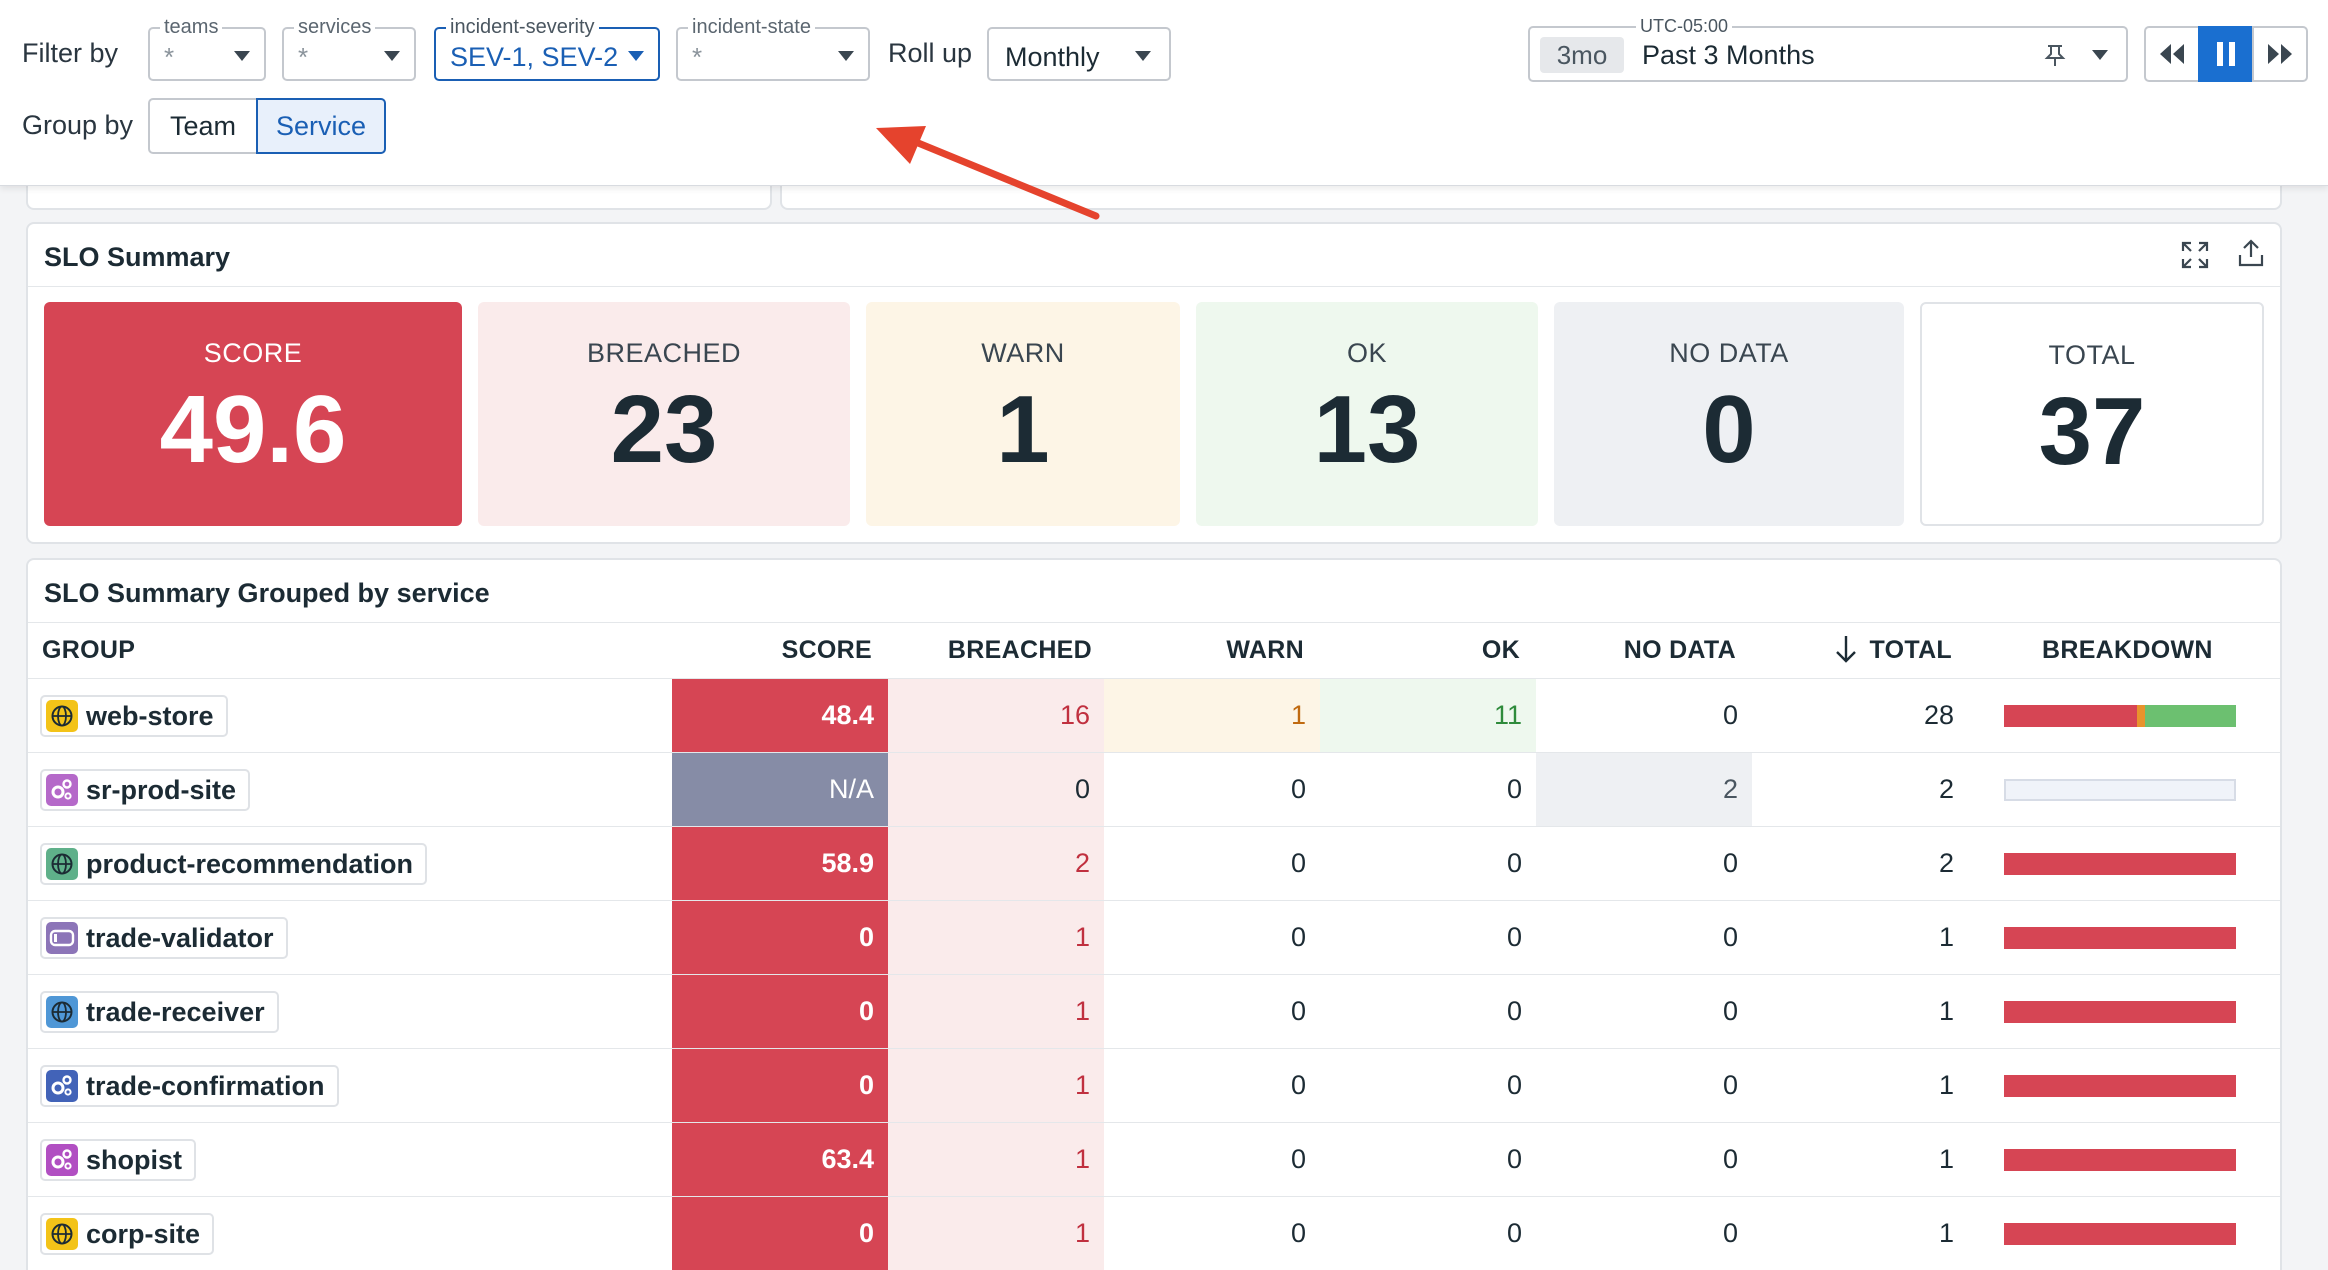 The height and width of the screenshot is (1270, 2328). Describe the element at coordinates (1154, 789) in the screenshot. I see `table-row: sr-prod-site N/A 0 0 0 2 2` at that location.